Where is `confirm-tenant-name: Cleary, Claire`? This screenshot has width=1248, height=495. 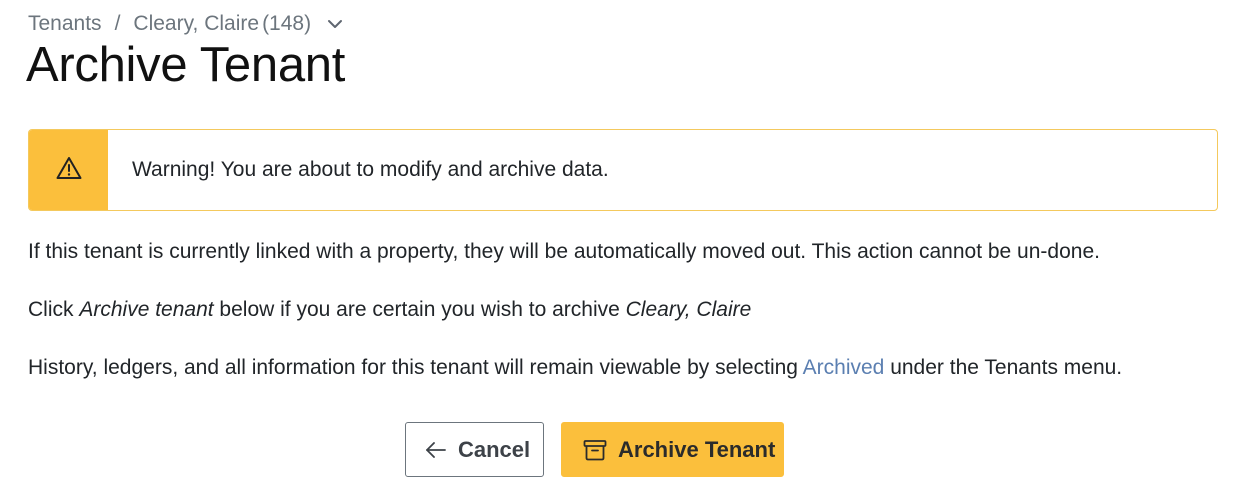
confirm-tenant-name: Cleary, Claire is located at coordinates (688, 309).